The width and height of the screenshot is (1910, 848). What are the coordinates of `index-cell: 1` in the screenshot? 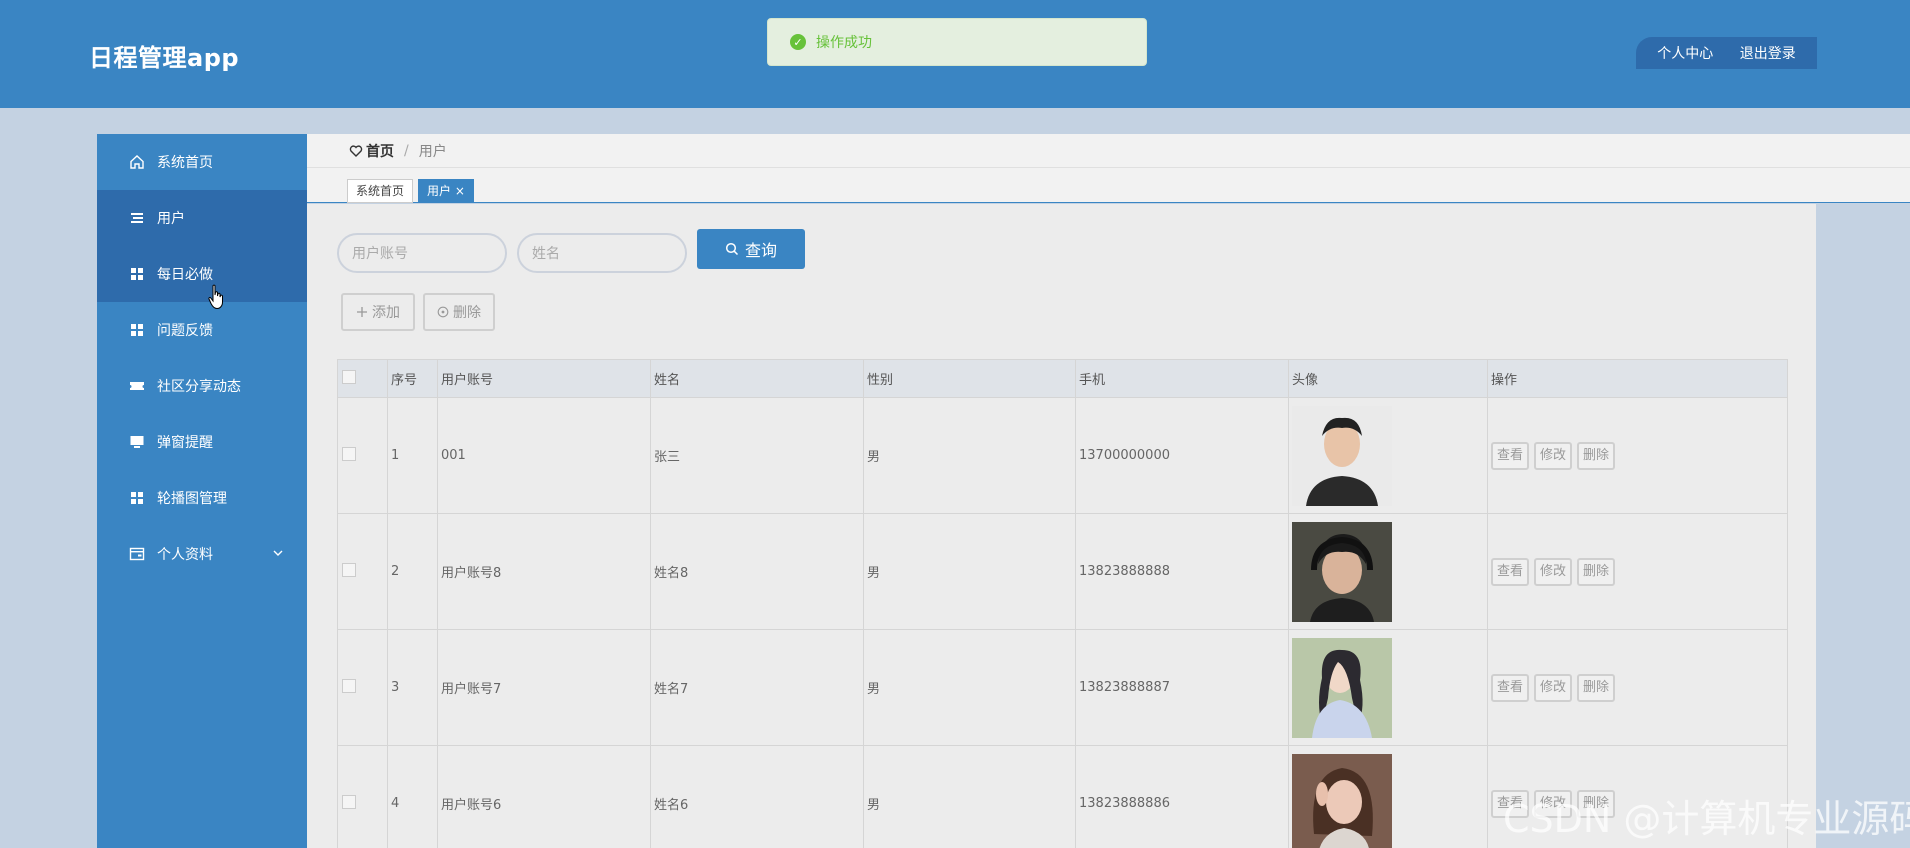 It's located at (412, 455).